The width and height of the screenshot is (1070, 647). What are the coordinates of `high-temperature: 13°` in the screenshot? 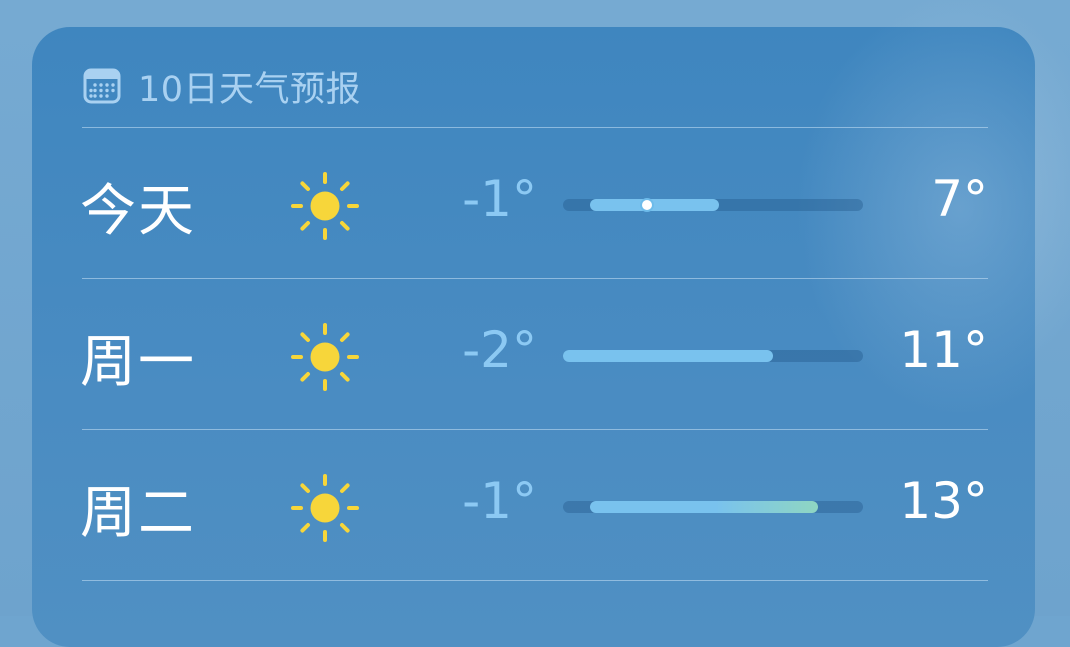 It's located at (943, 501).